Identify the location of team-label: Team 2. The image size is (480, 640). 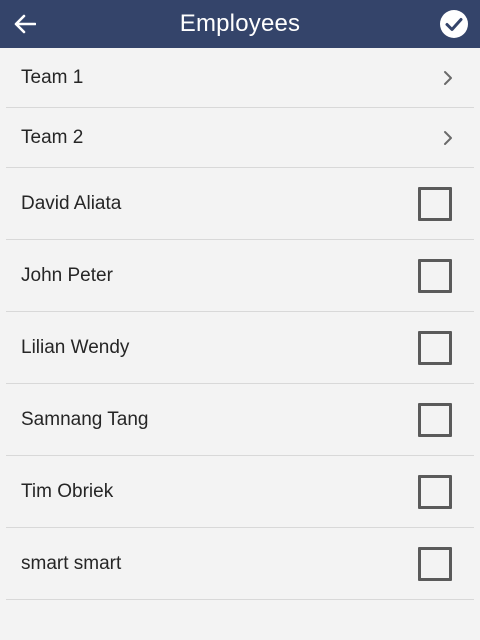
(52, 137).